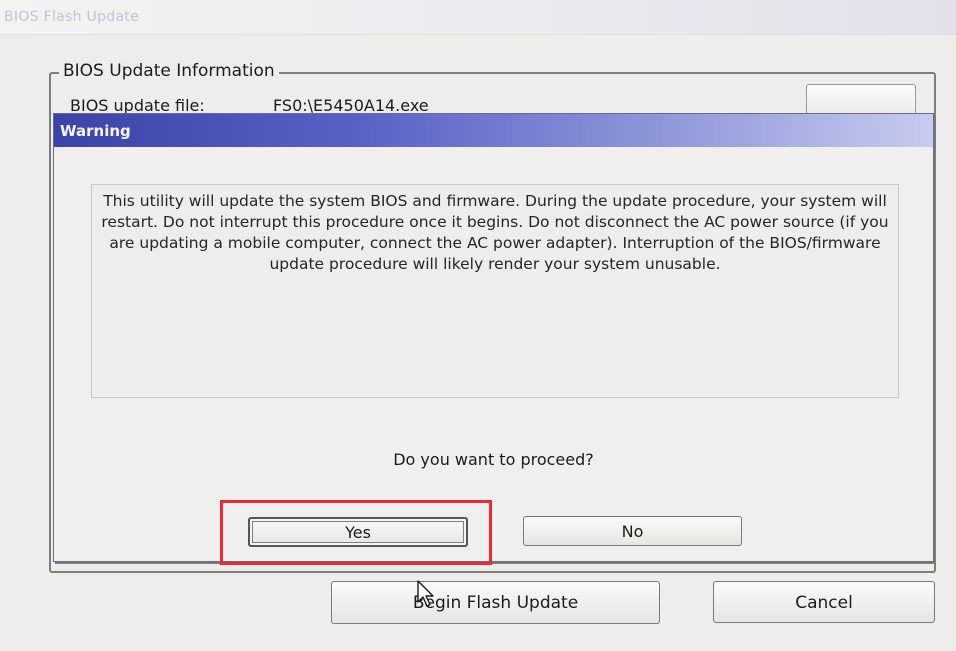  Describe the element at coordinates (169, 71) in the screenshot. I see `bios-update-info-legend: BIOS Update Information` at that location.